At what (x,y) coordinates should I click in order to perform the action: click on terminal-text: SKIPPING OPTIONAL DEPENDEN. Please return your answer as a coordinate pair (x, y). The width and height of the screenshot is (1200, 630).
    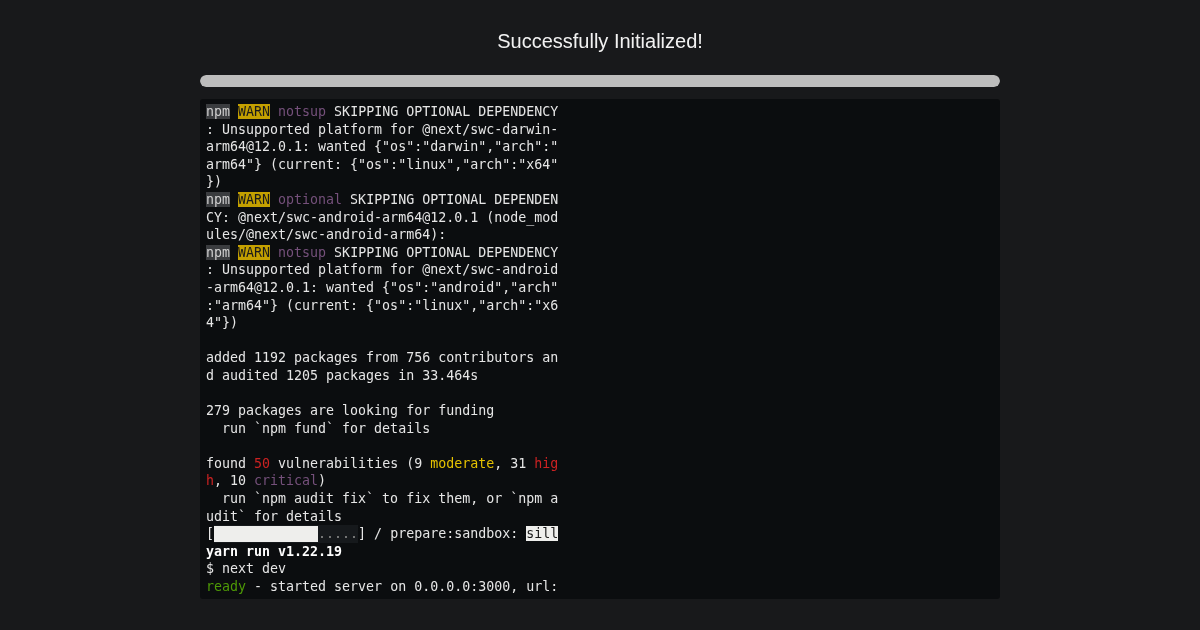
    Looking at the image, I should click on (454, 199).